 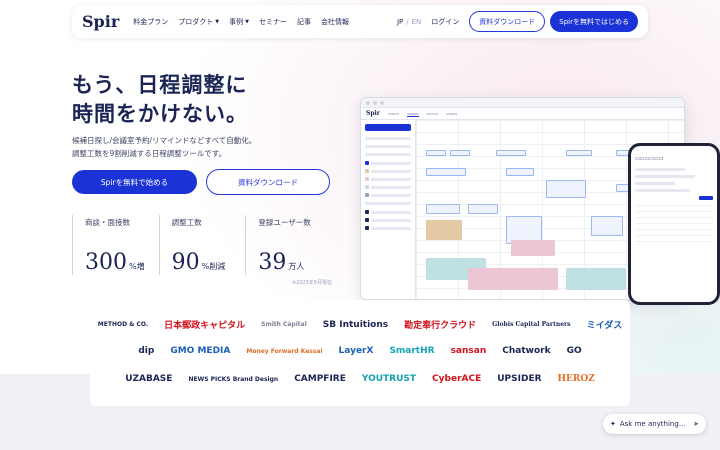 What do you see at coordinates (106, 262) in the screenshot?
I see `stat-number: 300` at bounding box center [106, 262].